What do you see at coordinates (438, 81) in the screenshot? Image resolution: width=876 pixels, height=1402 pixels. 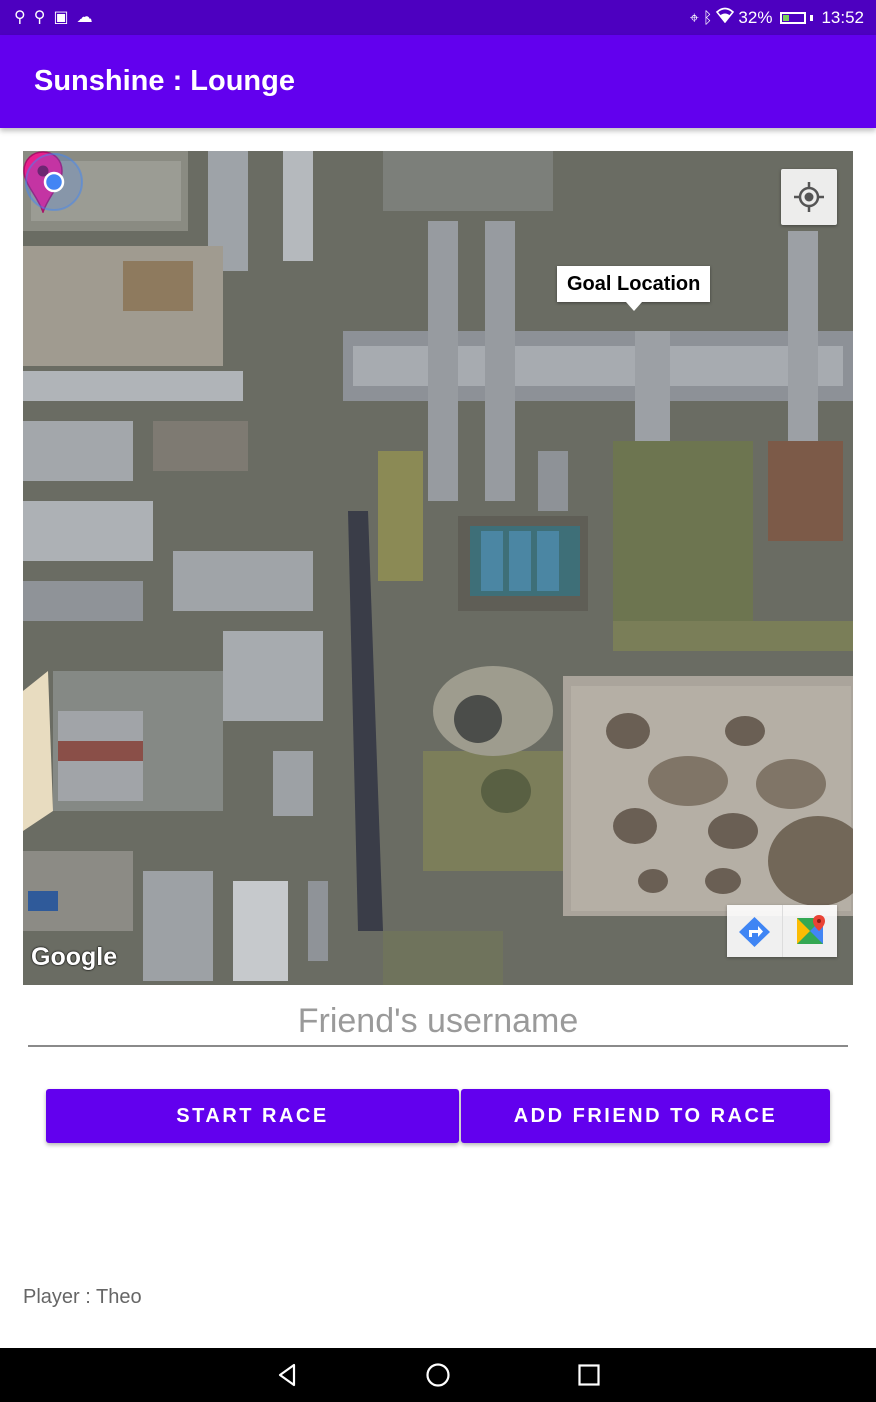 I see `app-bar: Sunshine : Lounge` at bounding box center [438, 81].